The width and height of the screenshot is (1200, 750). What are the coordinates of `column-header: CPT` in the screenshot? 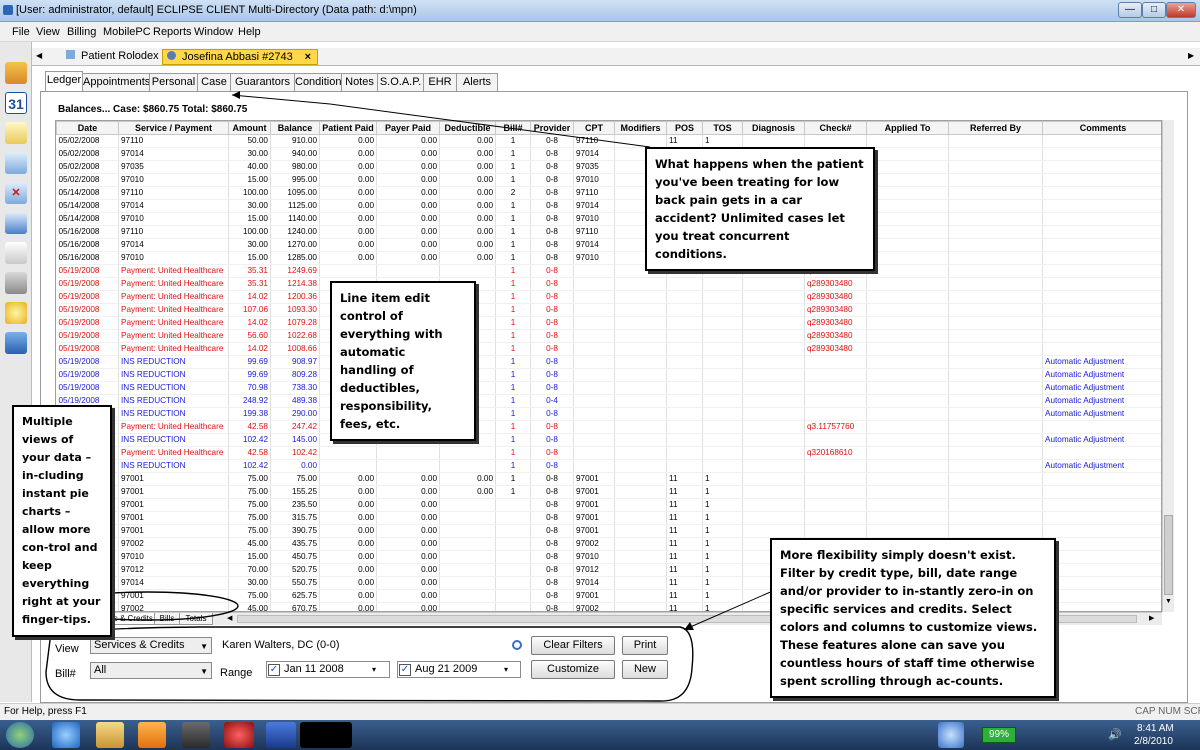 It's located at (594, 128).